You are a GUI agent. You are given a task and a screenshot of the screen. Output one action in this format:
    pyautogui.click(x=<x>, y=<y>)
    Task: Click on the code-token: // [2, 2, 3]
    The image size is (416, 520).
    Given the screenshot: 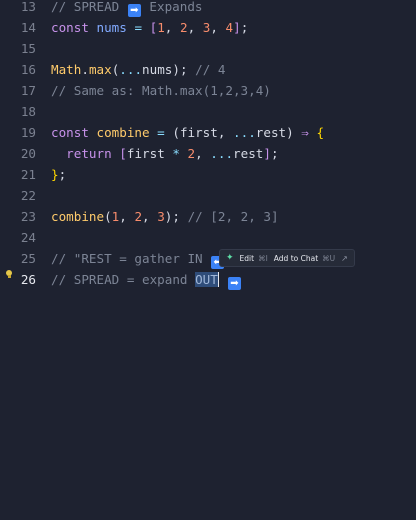 What is the action you would take?
    pyautogui.click(x=233, y=216)
    